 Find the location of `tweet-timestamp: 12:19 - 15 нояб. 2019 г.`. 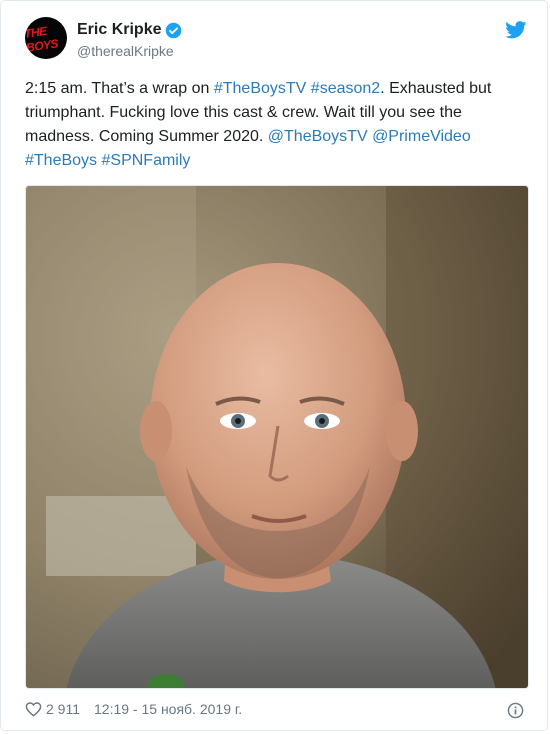

tweet-timestamp: 12:19 - 15 нояб. 2019 г. is located at coordinates (168, 709).